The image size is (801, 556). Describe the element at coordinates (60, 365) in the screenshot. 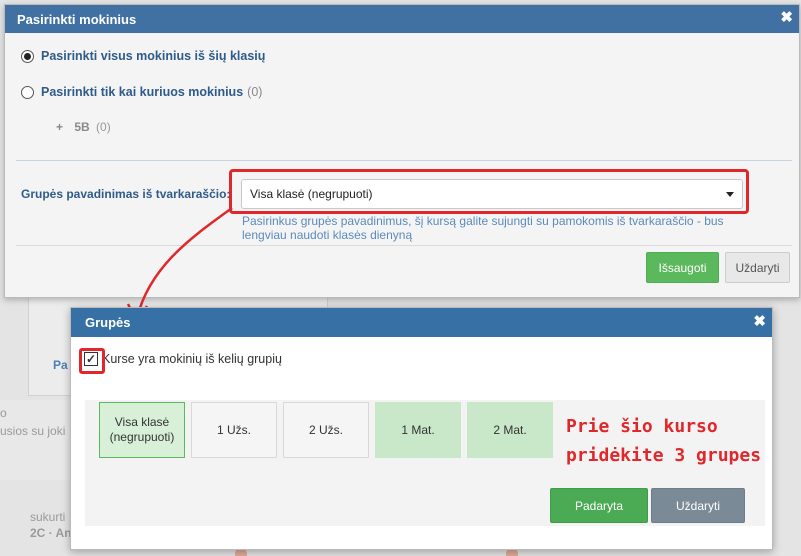

I see `background-link: Pa` at that location.